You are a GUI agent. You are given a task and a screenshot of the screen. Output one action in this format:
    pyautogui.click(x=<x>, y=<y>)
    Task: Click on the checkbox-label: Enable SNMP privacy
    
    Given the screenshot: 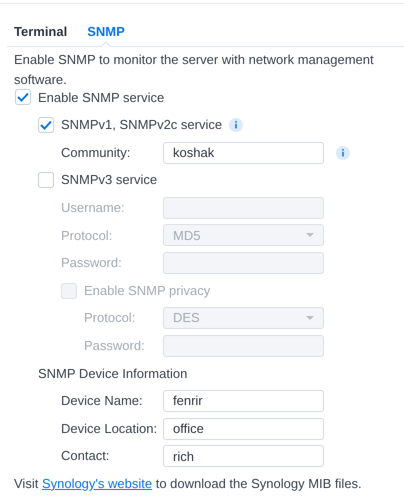 What is the action you would take?
    pyautogui.click(x=147, y=291)
    